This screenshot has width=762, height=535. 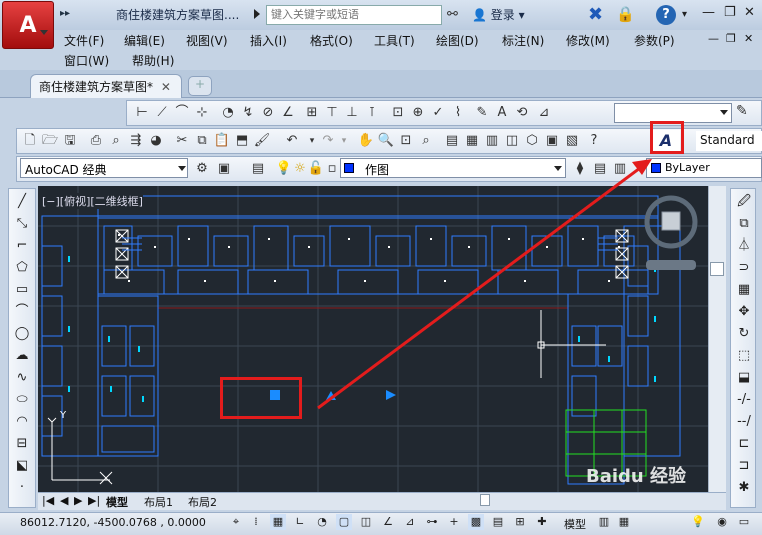 I want to click on menu-parametric: 参数(P), so click(x=654, y=40).